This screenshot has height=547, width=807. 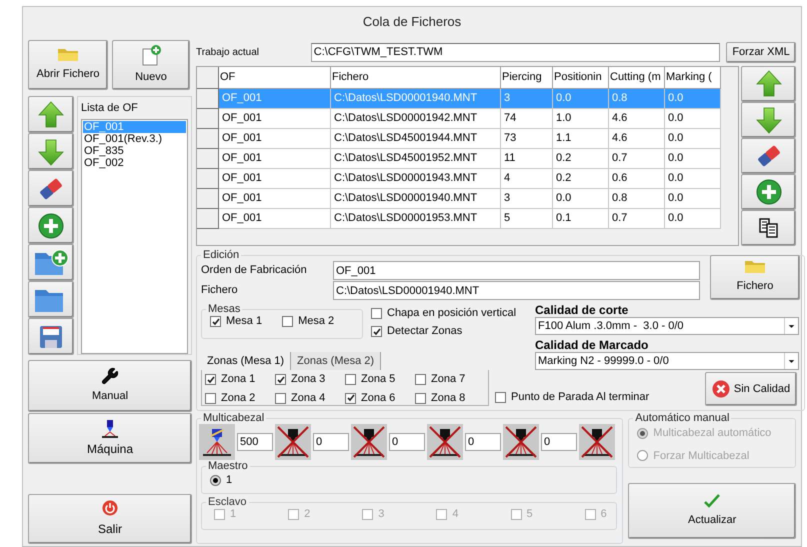 What do you see at coordinates (110, 376) in the screenshot?
I see `wrench-icon` at bounding box center [110, 376].